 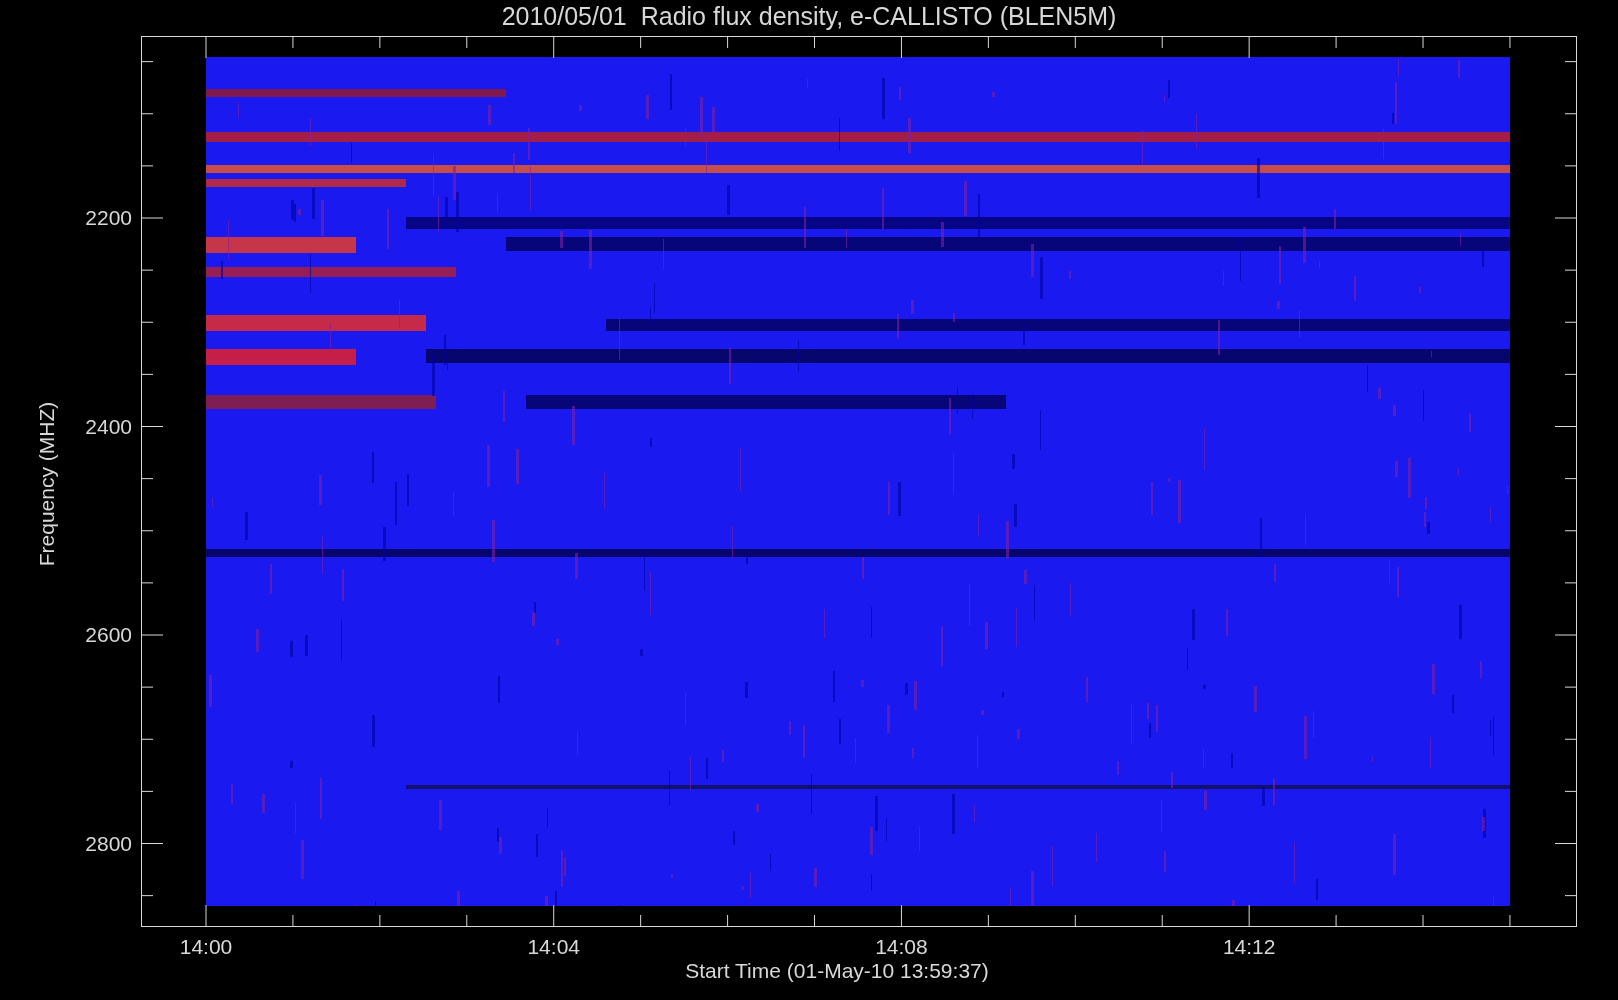 What do you see at coordinates (837, 971) in the screenshot?
I see `x-axis-label: Start Time (01-May-10 13:59:37)` at bounding box center [837, 971].